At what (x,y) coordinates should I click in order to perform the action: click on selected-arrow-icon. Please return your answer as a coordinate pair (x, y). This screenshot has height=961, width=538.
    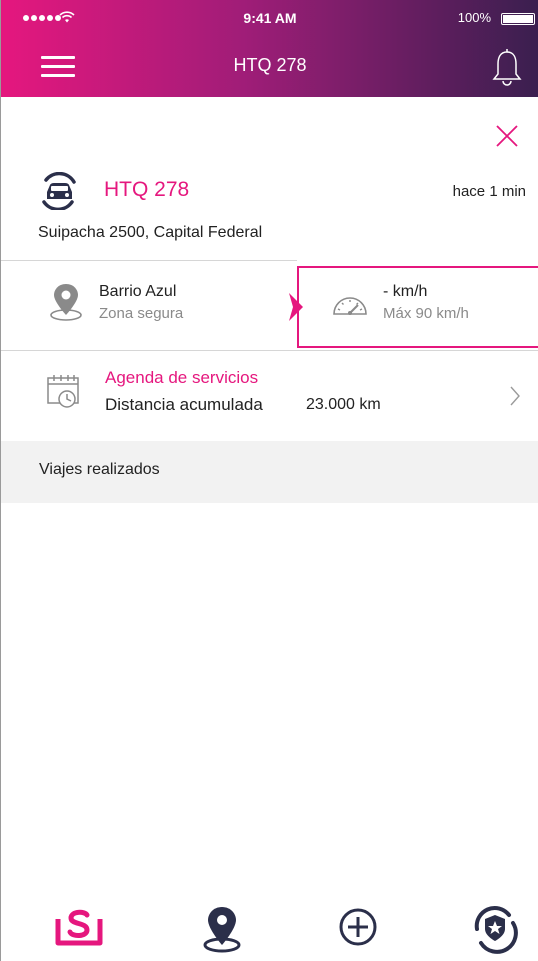
    Looking at the image, I should click on (296, 307).